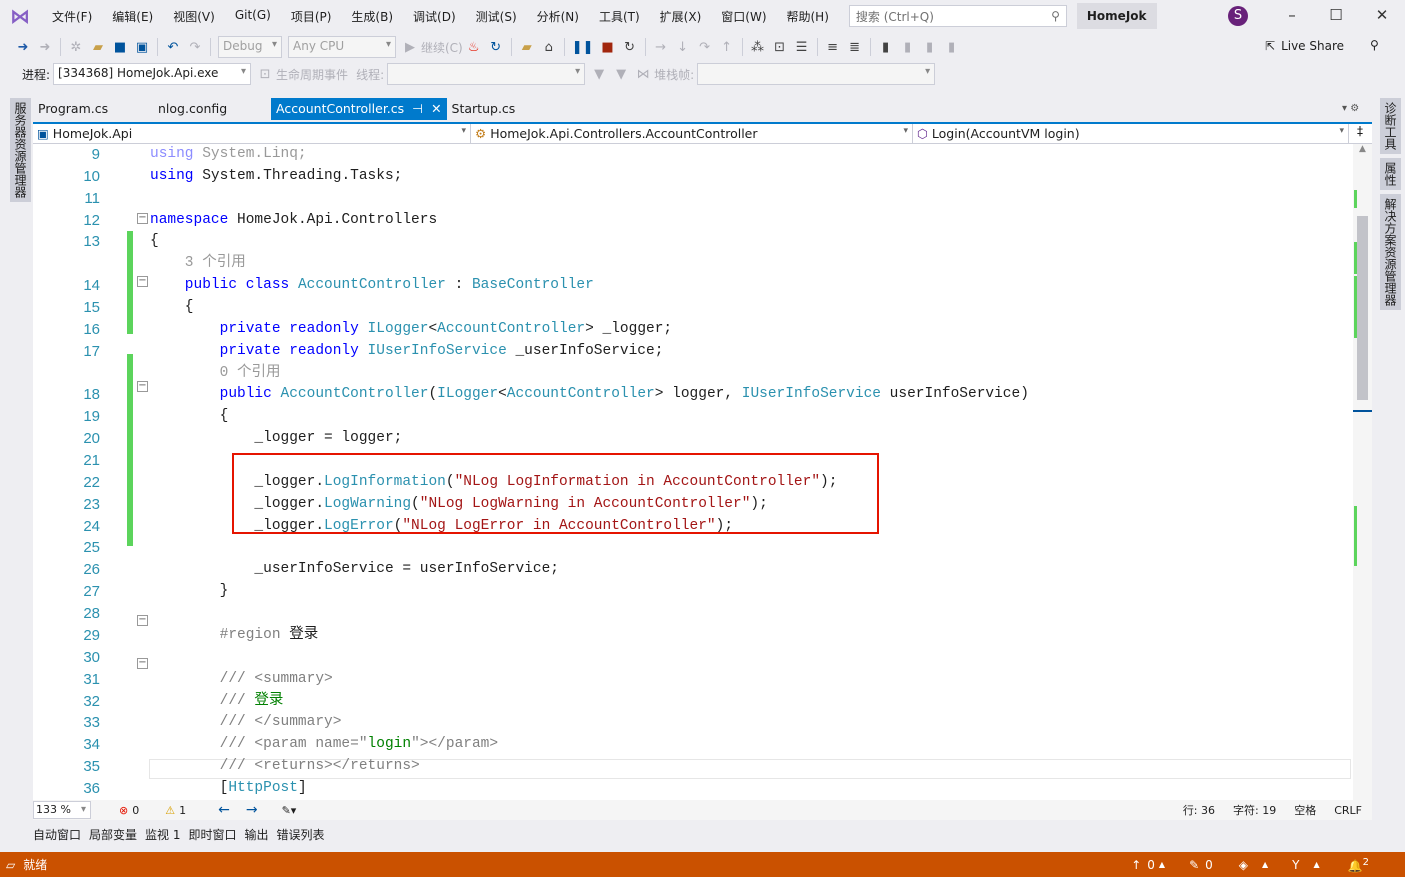  What do you see at coordinates (855, 47) in the screenshot?
I see `uncomment-icon: ≣` at bounding box center [855, 47].